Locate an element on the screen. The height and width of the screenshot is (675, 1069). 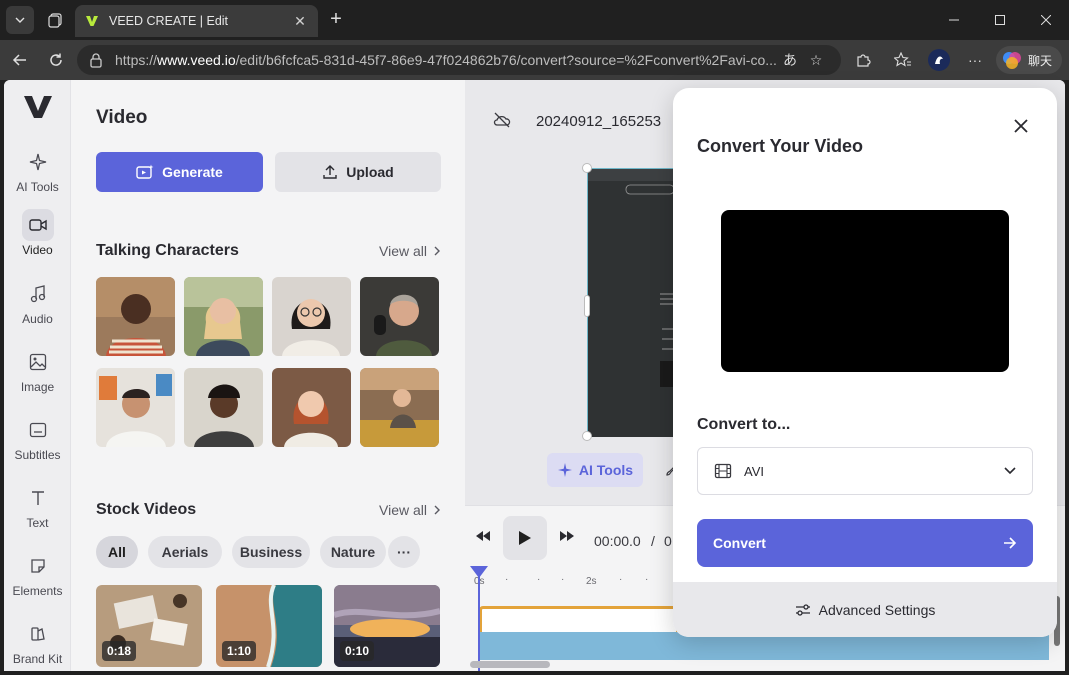
video-preview is located at coordinates (865, 291).